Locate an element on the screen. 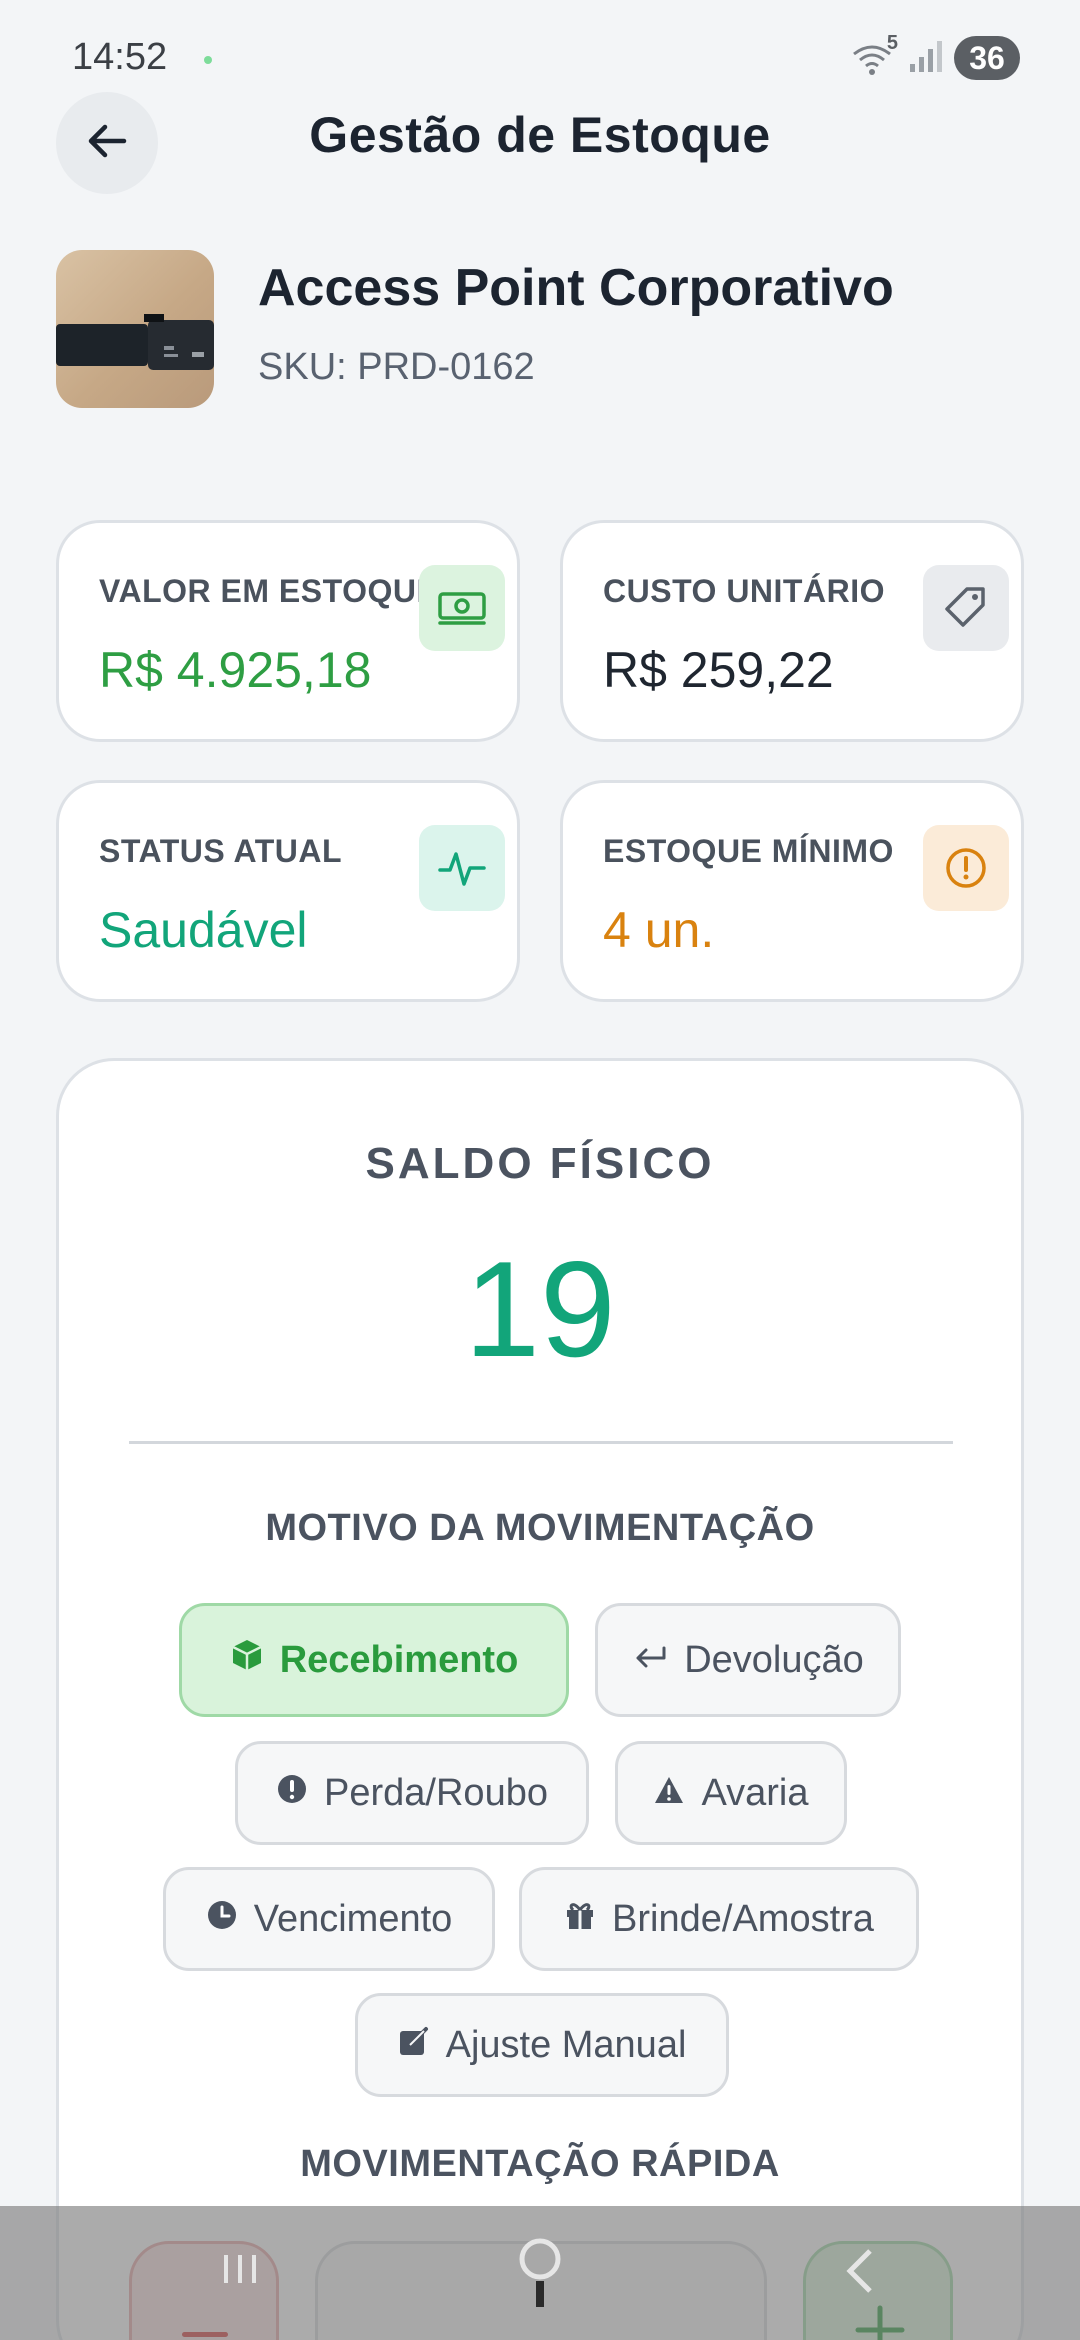 The image size is (1080, 2340). recents-icon is located at coordinates (240, 2273).